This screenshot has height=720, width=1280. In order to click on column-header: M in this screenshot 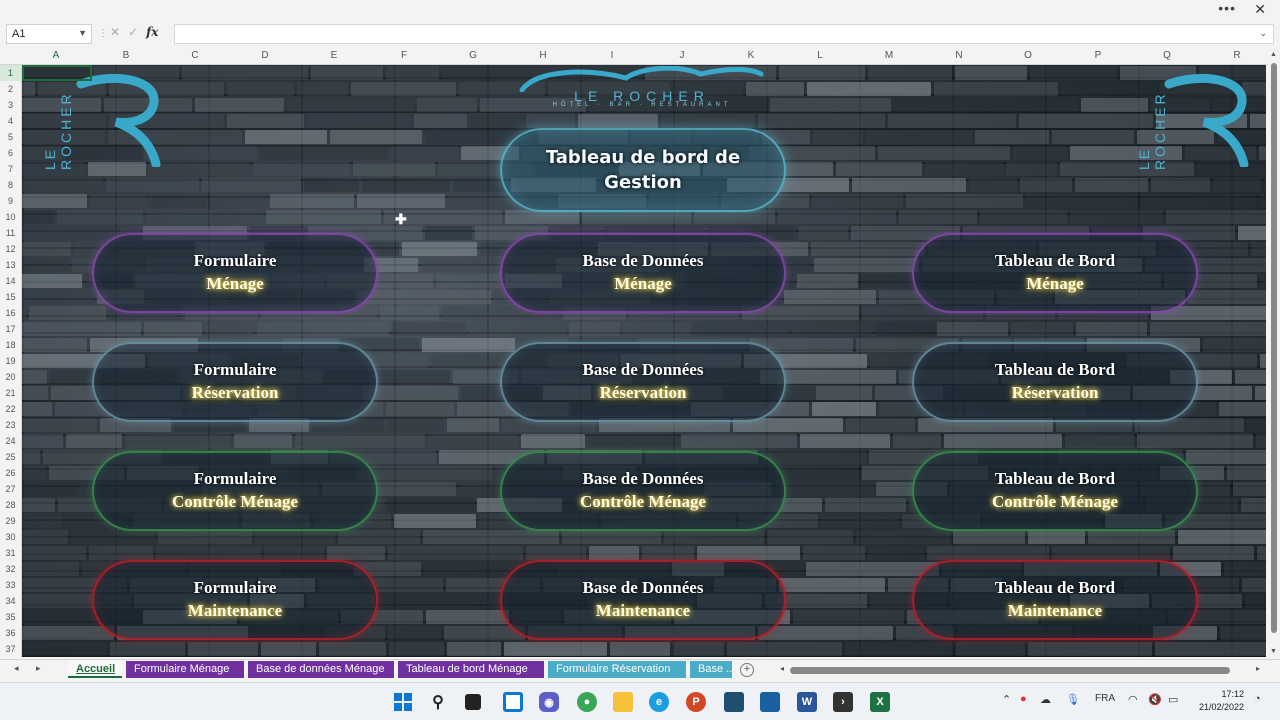, I will do `click(889, 55)`.